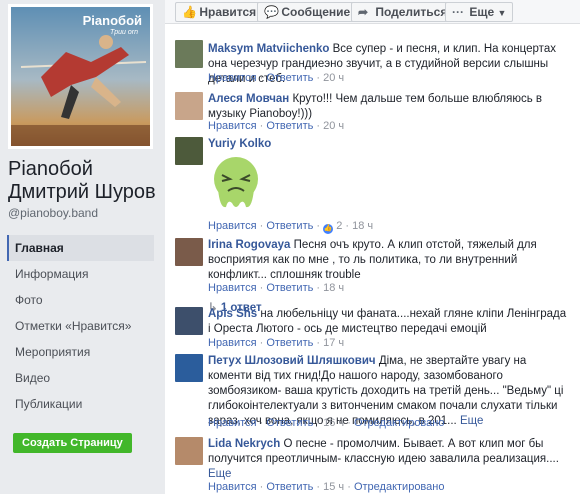  I want to click on chevron-down-icon: ▼, so click(502, 13).